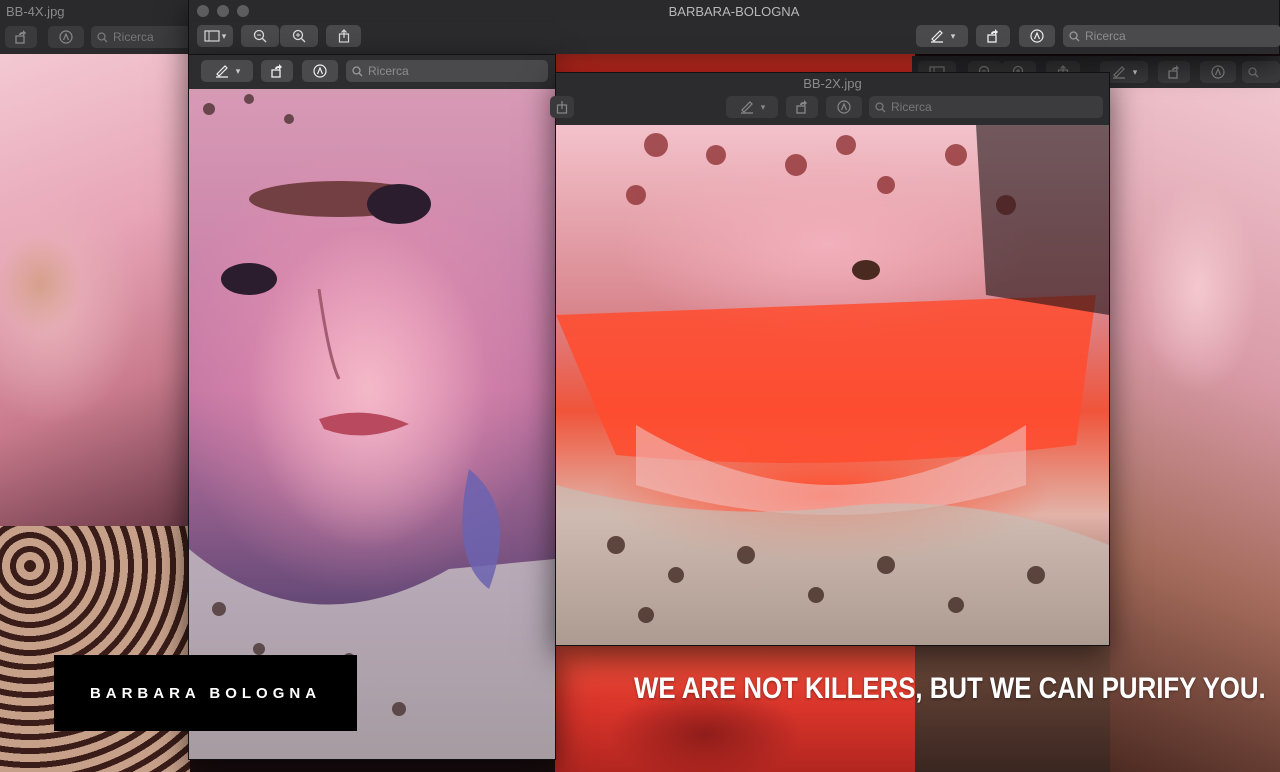  Describe the element at coordinates (95, 649) in the screenshot. I see `photo-left-bottom` at that location.